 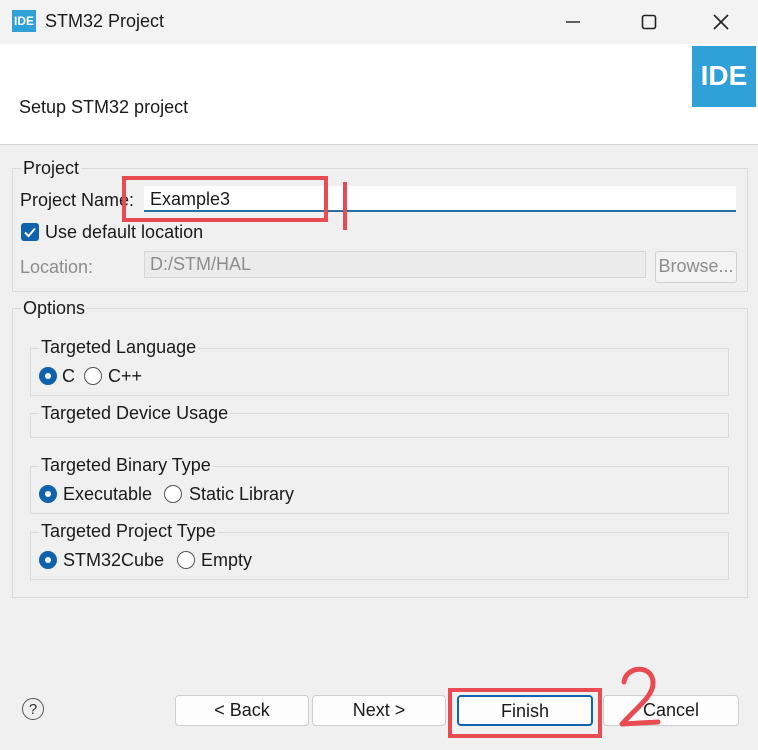 I want to click on annotation-box-finish, so click(x=525, y=713).